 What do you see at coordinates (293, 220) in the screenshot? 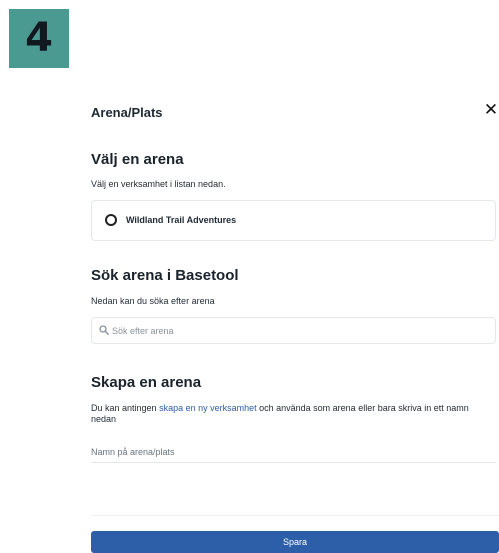
I see `arena-option-wildland: Wildland Trail Adventures` at bounding box center [293, 220].